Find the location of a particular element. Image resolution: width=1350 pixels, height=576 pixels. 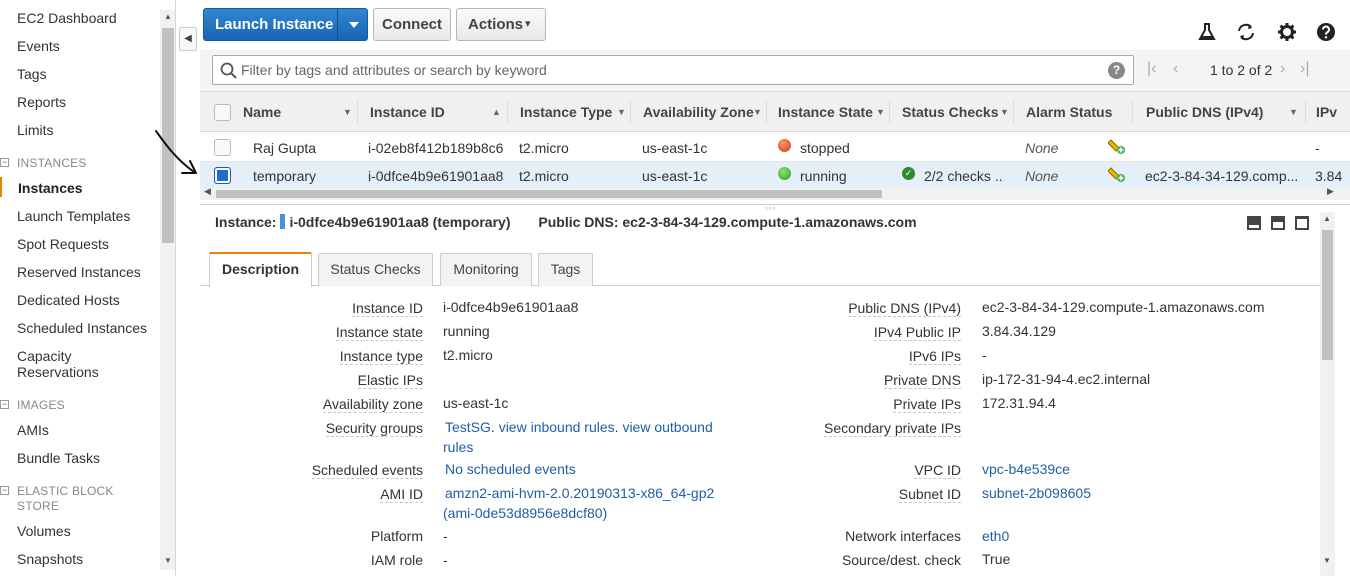

nav-snapshots: Snapshots is located at coordinates (50, 559).